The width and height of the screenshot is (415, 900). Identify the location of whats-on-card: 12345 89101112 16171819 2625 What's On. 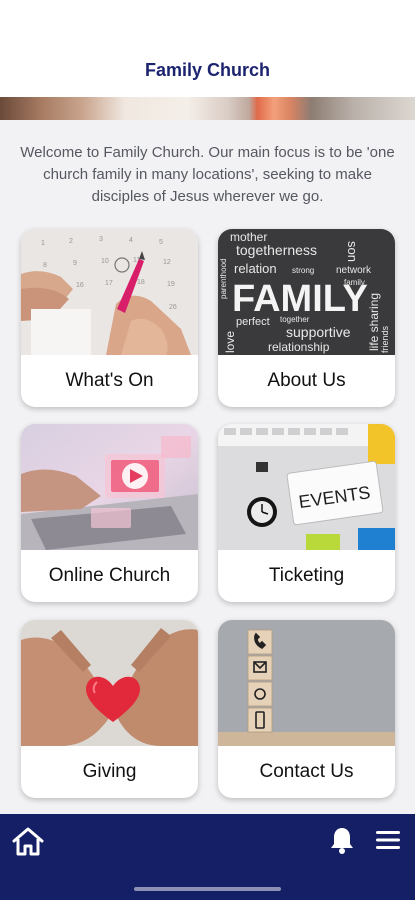
(109, 318).